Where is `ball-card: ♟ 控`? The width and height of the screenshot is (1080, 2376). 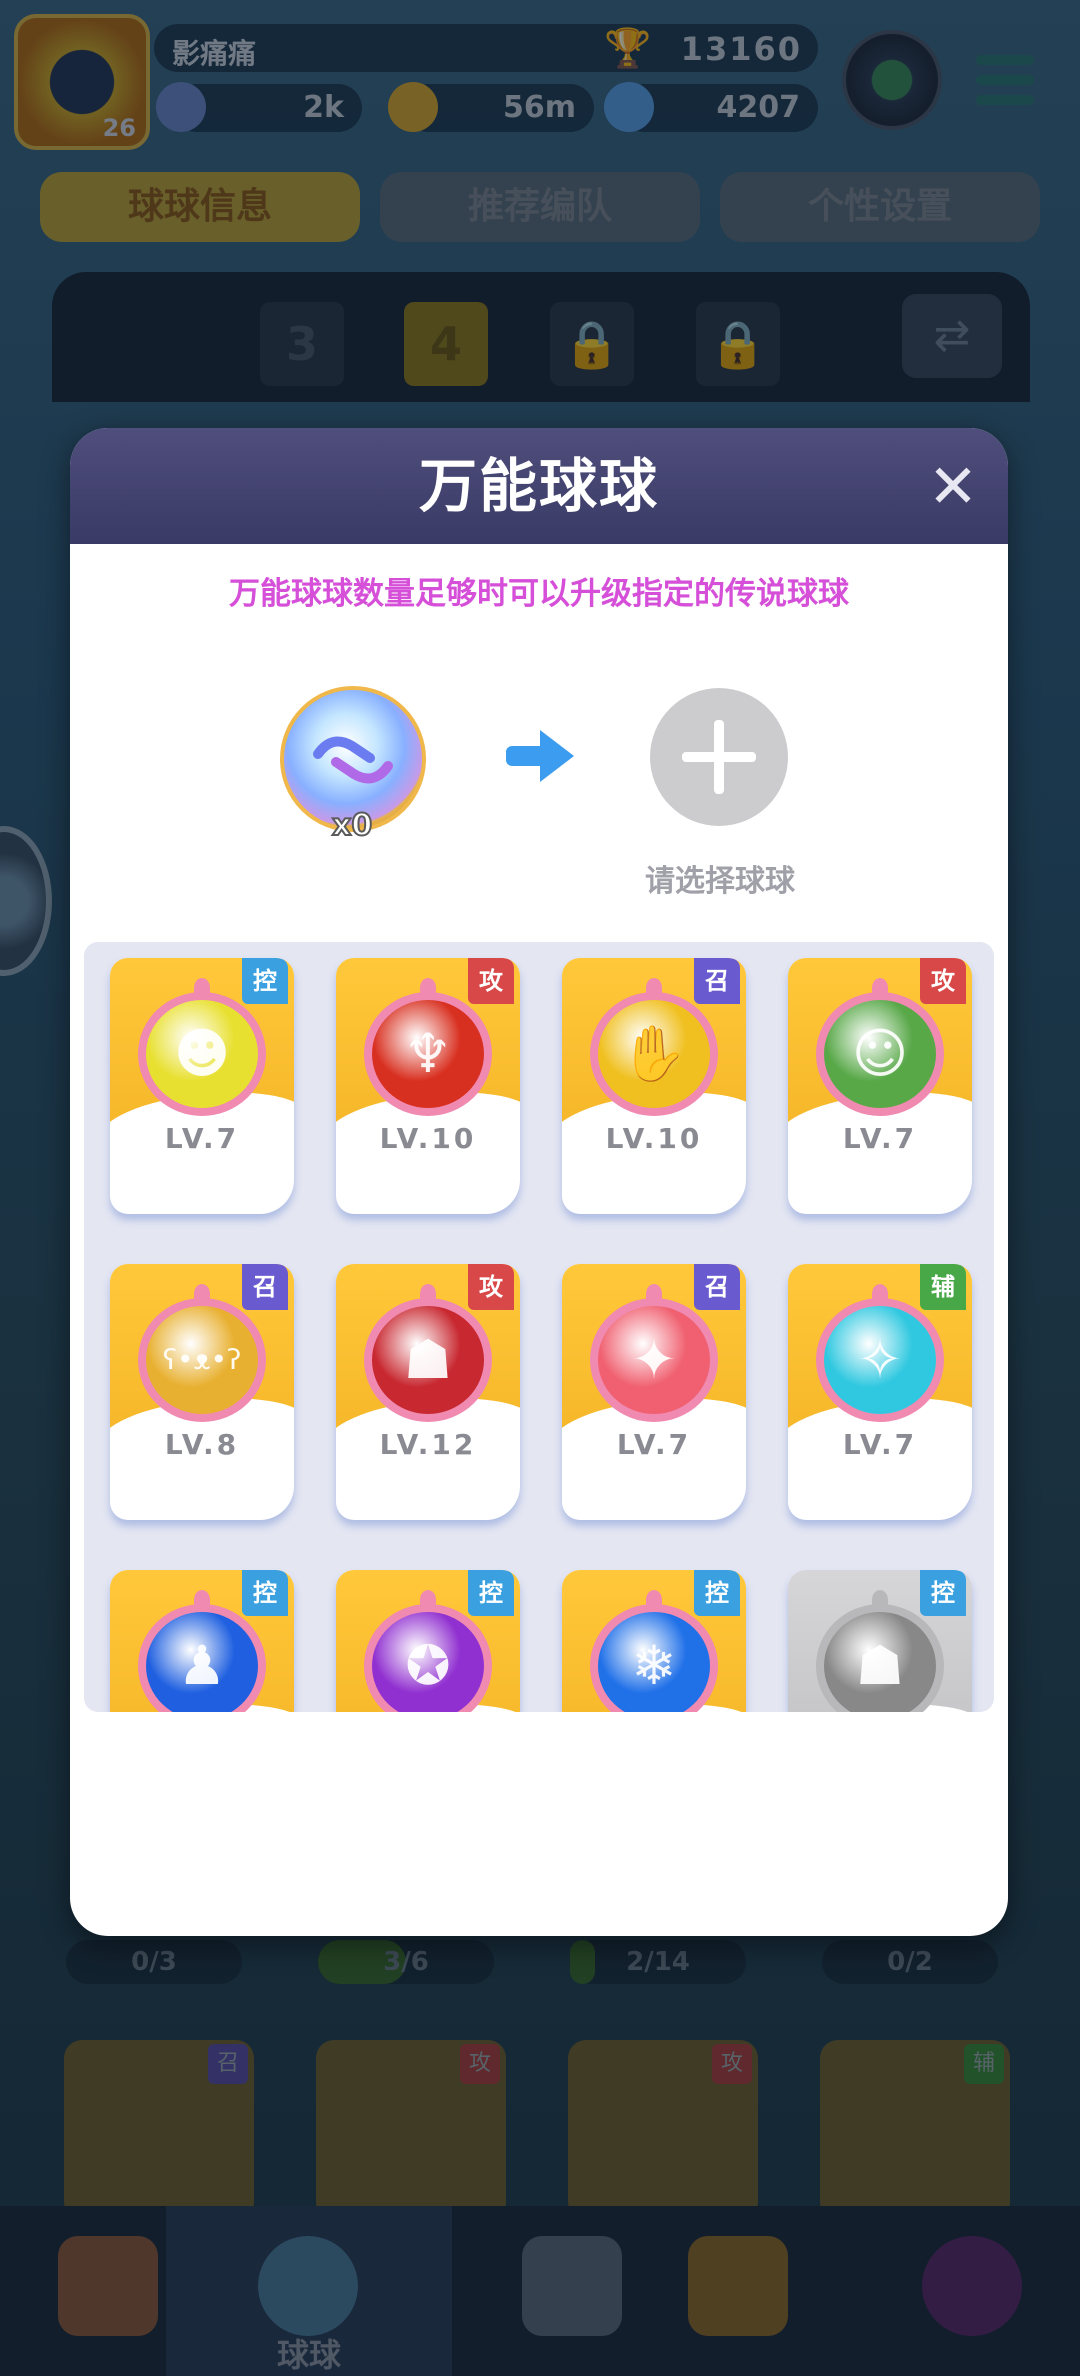
ball-card: ♟ 控 is located at coordinates (202, 1641).